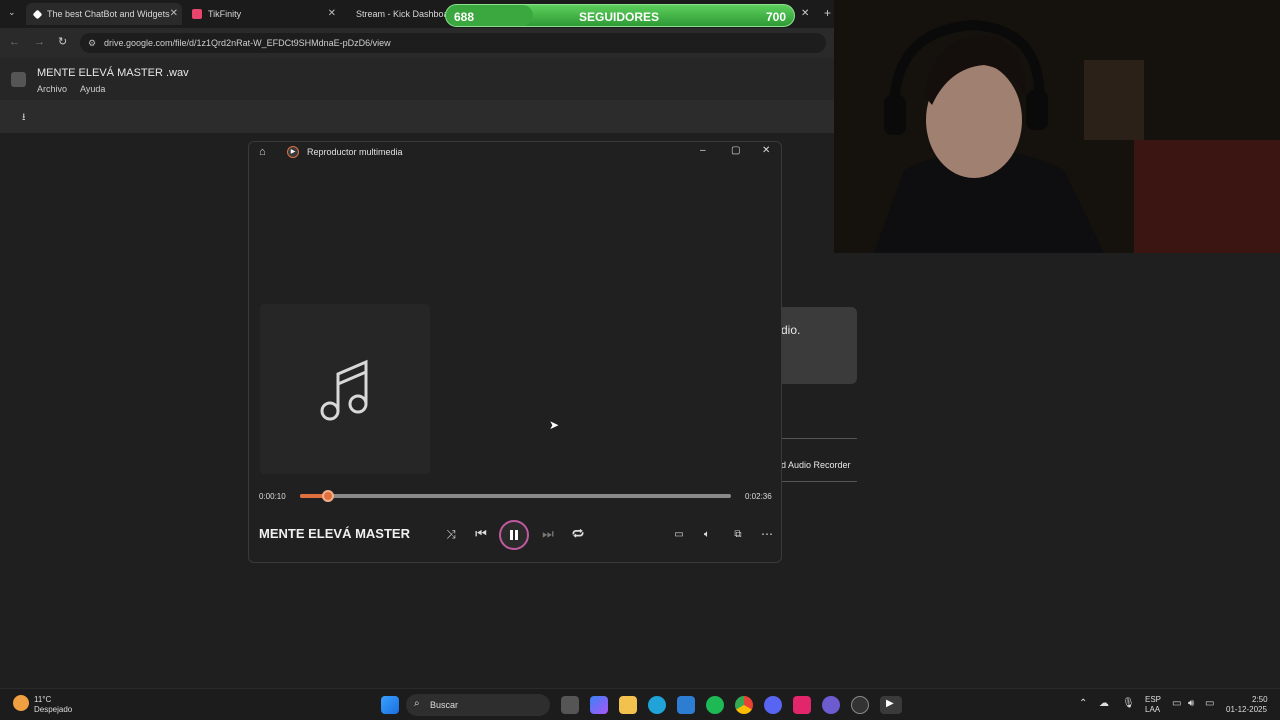 The height and width of the screenshot is (720, 1280). Describe the element at coordinates (1152, 709) in the screenshot. I see `language-bottom: LAA` at that location.